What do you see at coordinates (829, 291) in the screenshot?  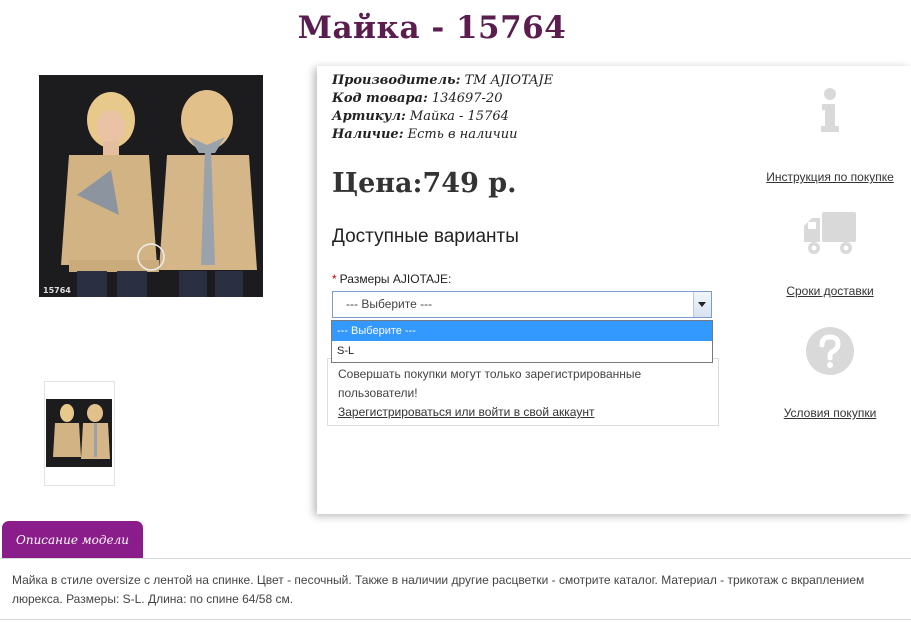 I see `delivery-link: Сроки доставки` at bounding box center [829, 291].